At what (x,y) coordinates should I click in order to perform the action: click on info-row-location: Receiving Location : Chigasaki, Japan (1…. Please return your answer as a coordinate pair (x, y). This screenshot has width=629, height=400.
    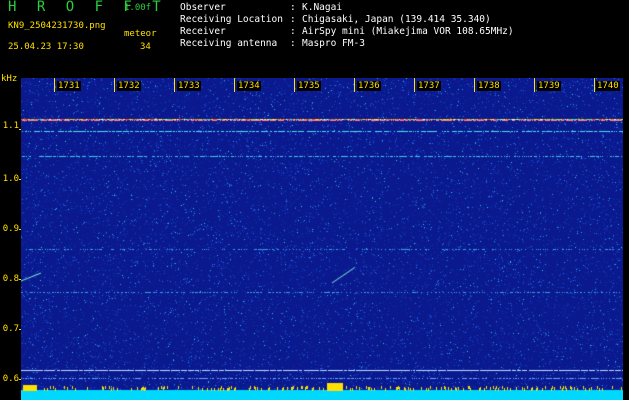
    Looking at the image, I should click on (347, 20).